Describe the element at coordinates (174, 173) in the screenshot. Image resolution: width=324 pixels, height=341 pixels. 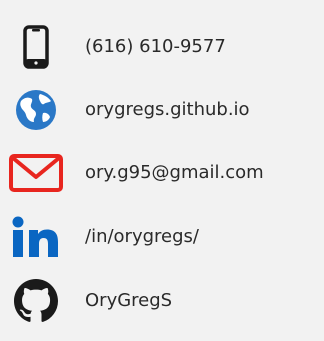
I see `email-address: ory.g95@gmail.com` at that location.